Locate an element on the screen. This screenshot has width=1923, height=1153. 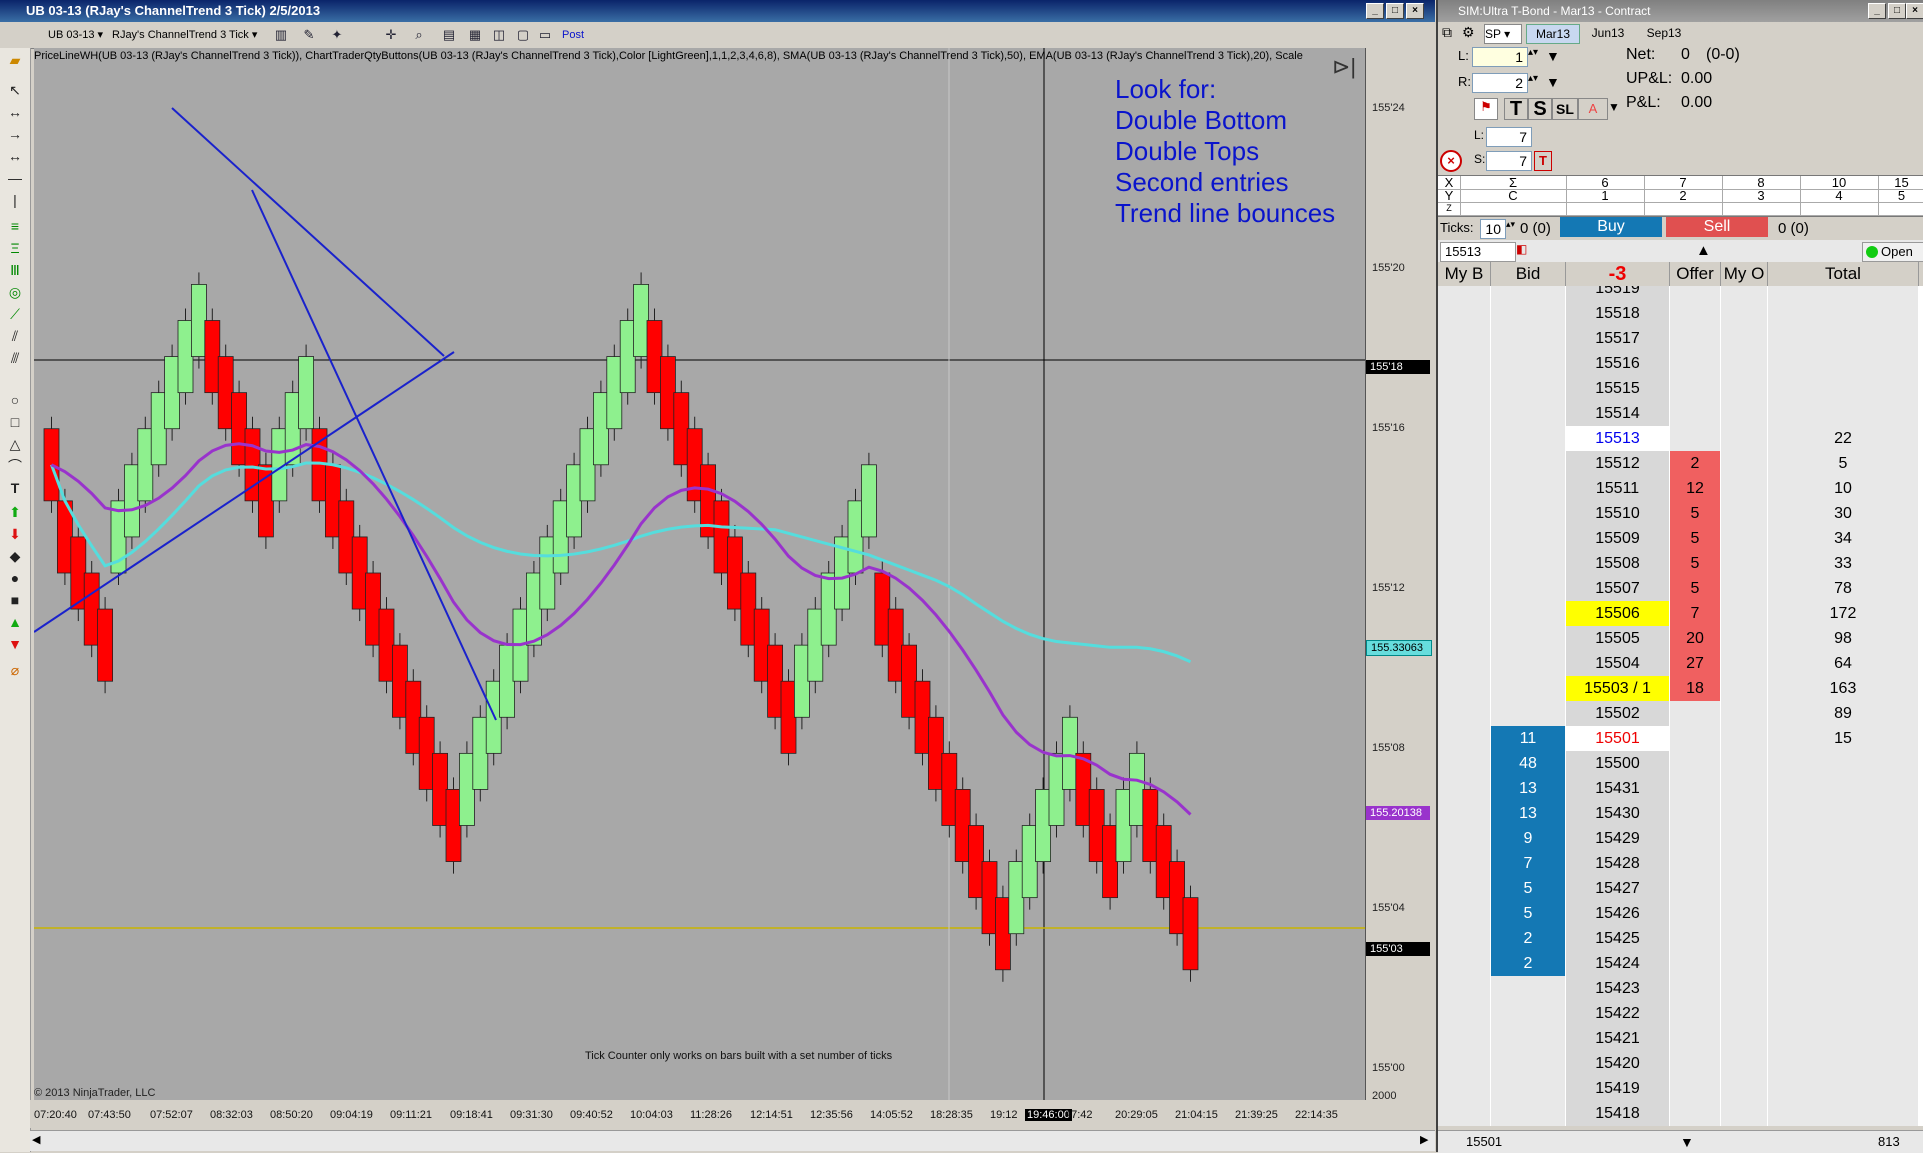
price-cell: 15518 is located at coordinates (1617, 314).